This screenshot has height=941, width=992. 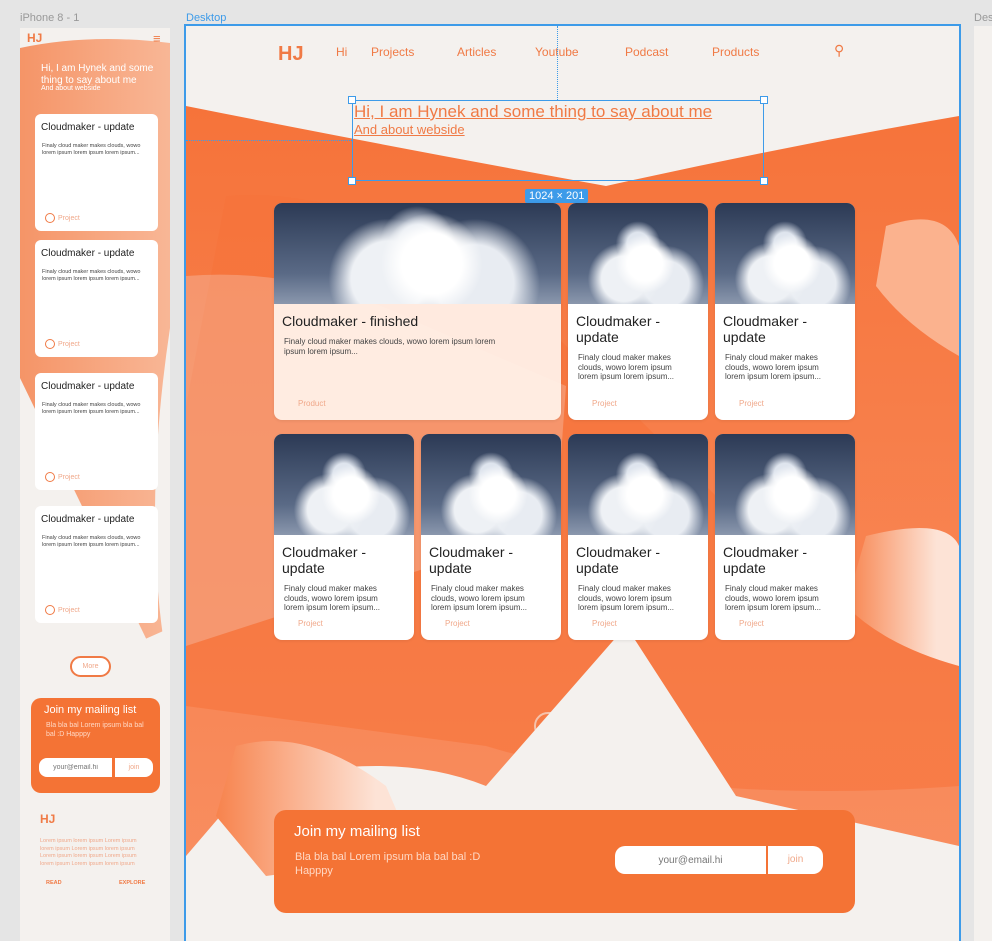 What do you see at coordinates (132, 883) in the screenshot?
I see `explore-link: EXPLORE` at bounding box center [132, 883].